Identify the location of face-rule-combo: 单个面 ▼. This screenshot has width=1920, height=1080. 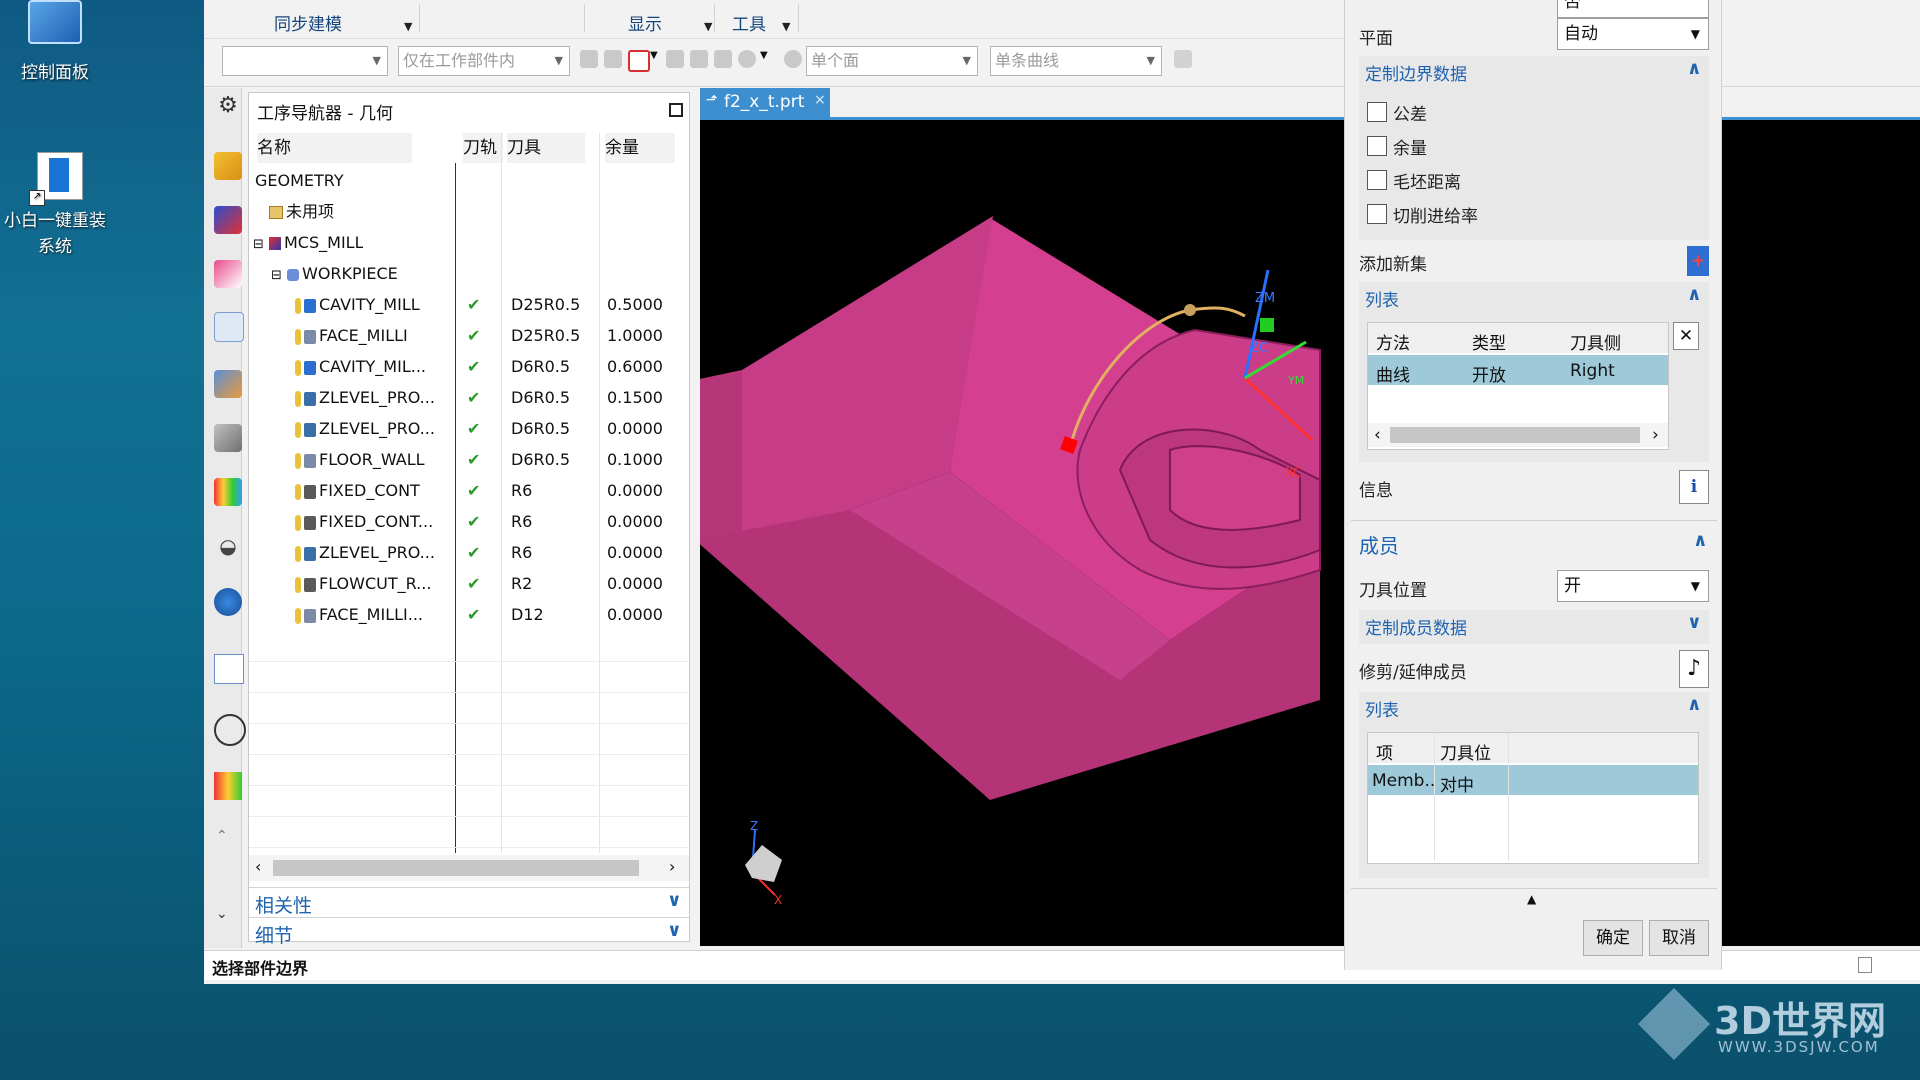
(892, 61).